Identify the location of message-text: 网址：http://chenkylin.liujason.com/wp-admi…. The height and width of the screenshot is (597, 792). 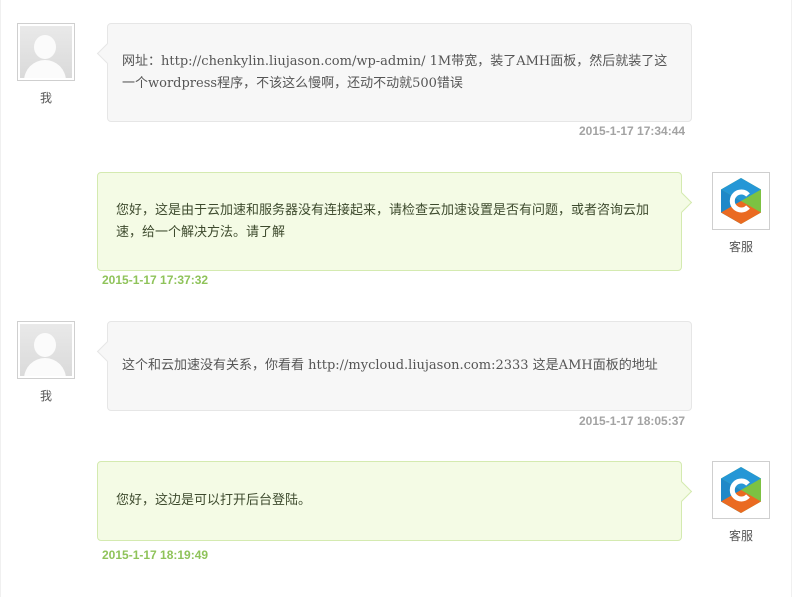
(395, 72).